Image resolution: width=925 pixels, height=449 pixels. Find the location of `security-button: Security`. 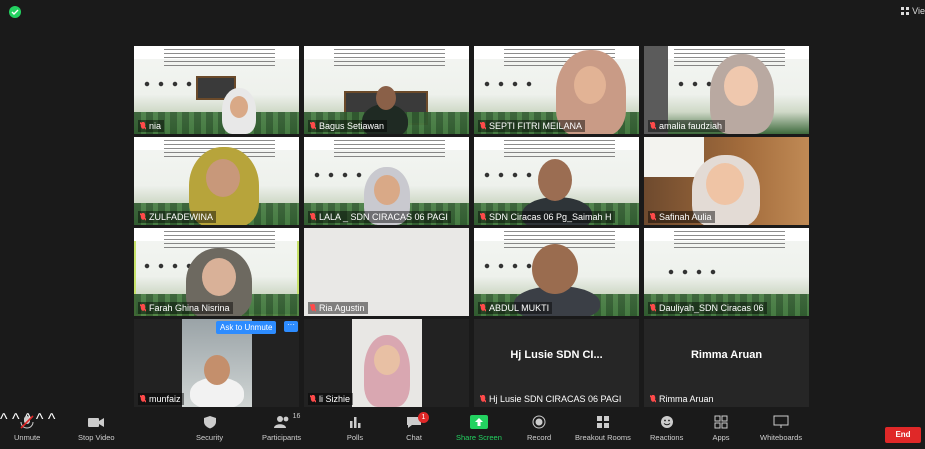

security-button: Security is located at coordinates (209, 428).